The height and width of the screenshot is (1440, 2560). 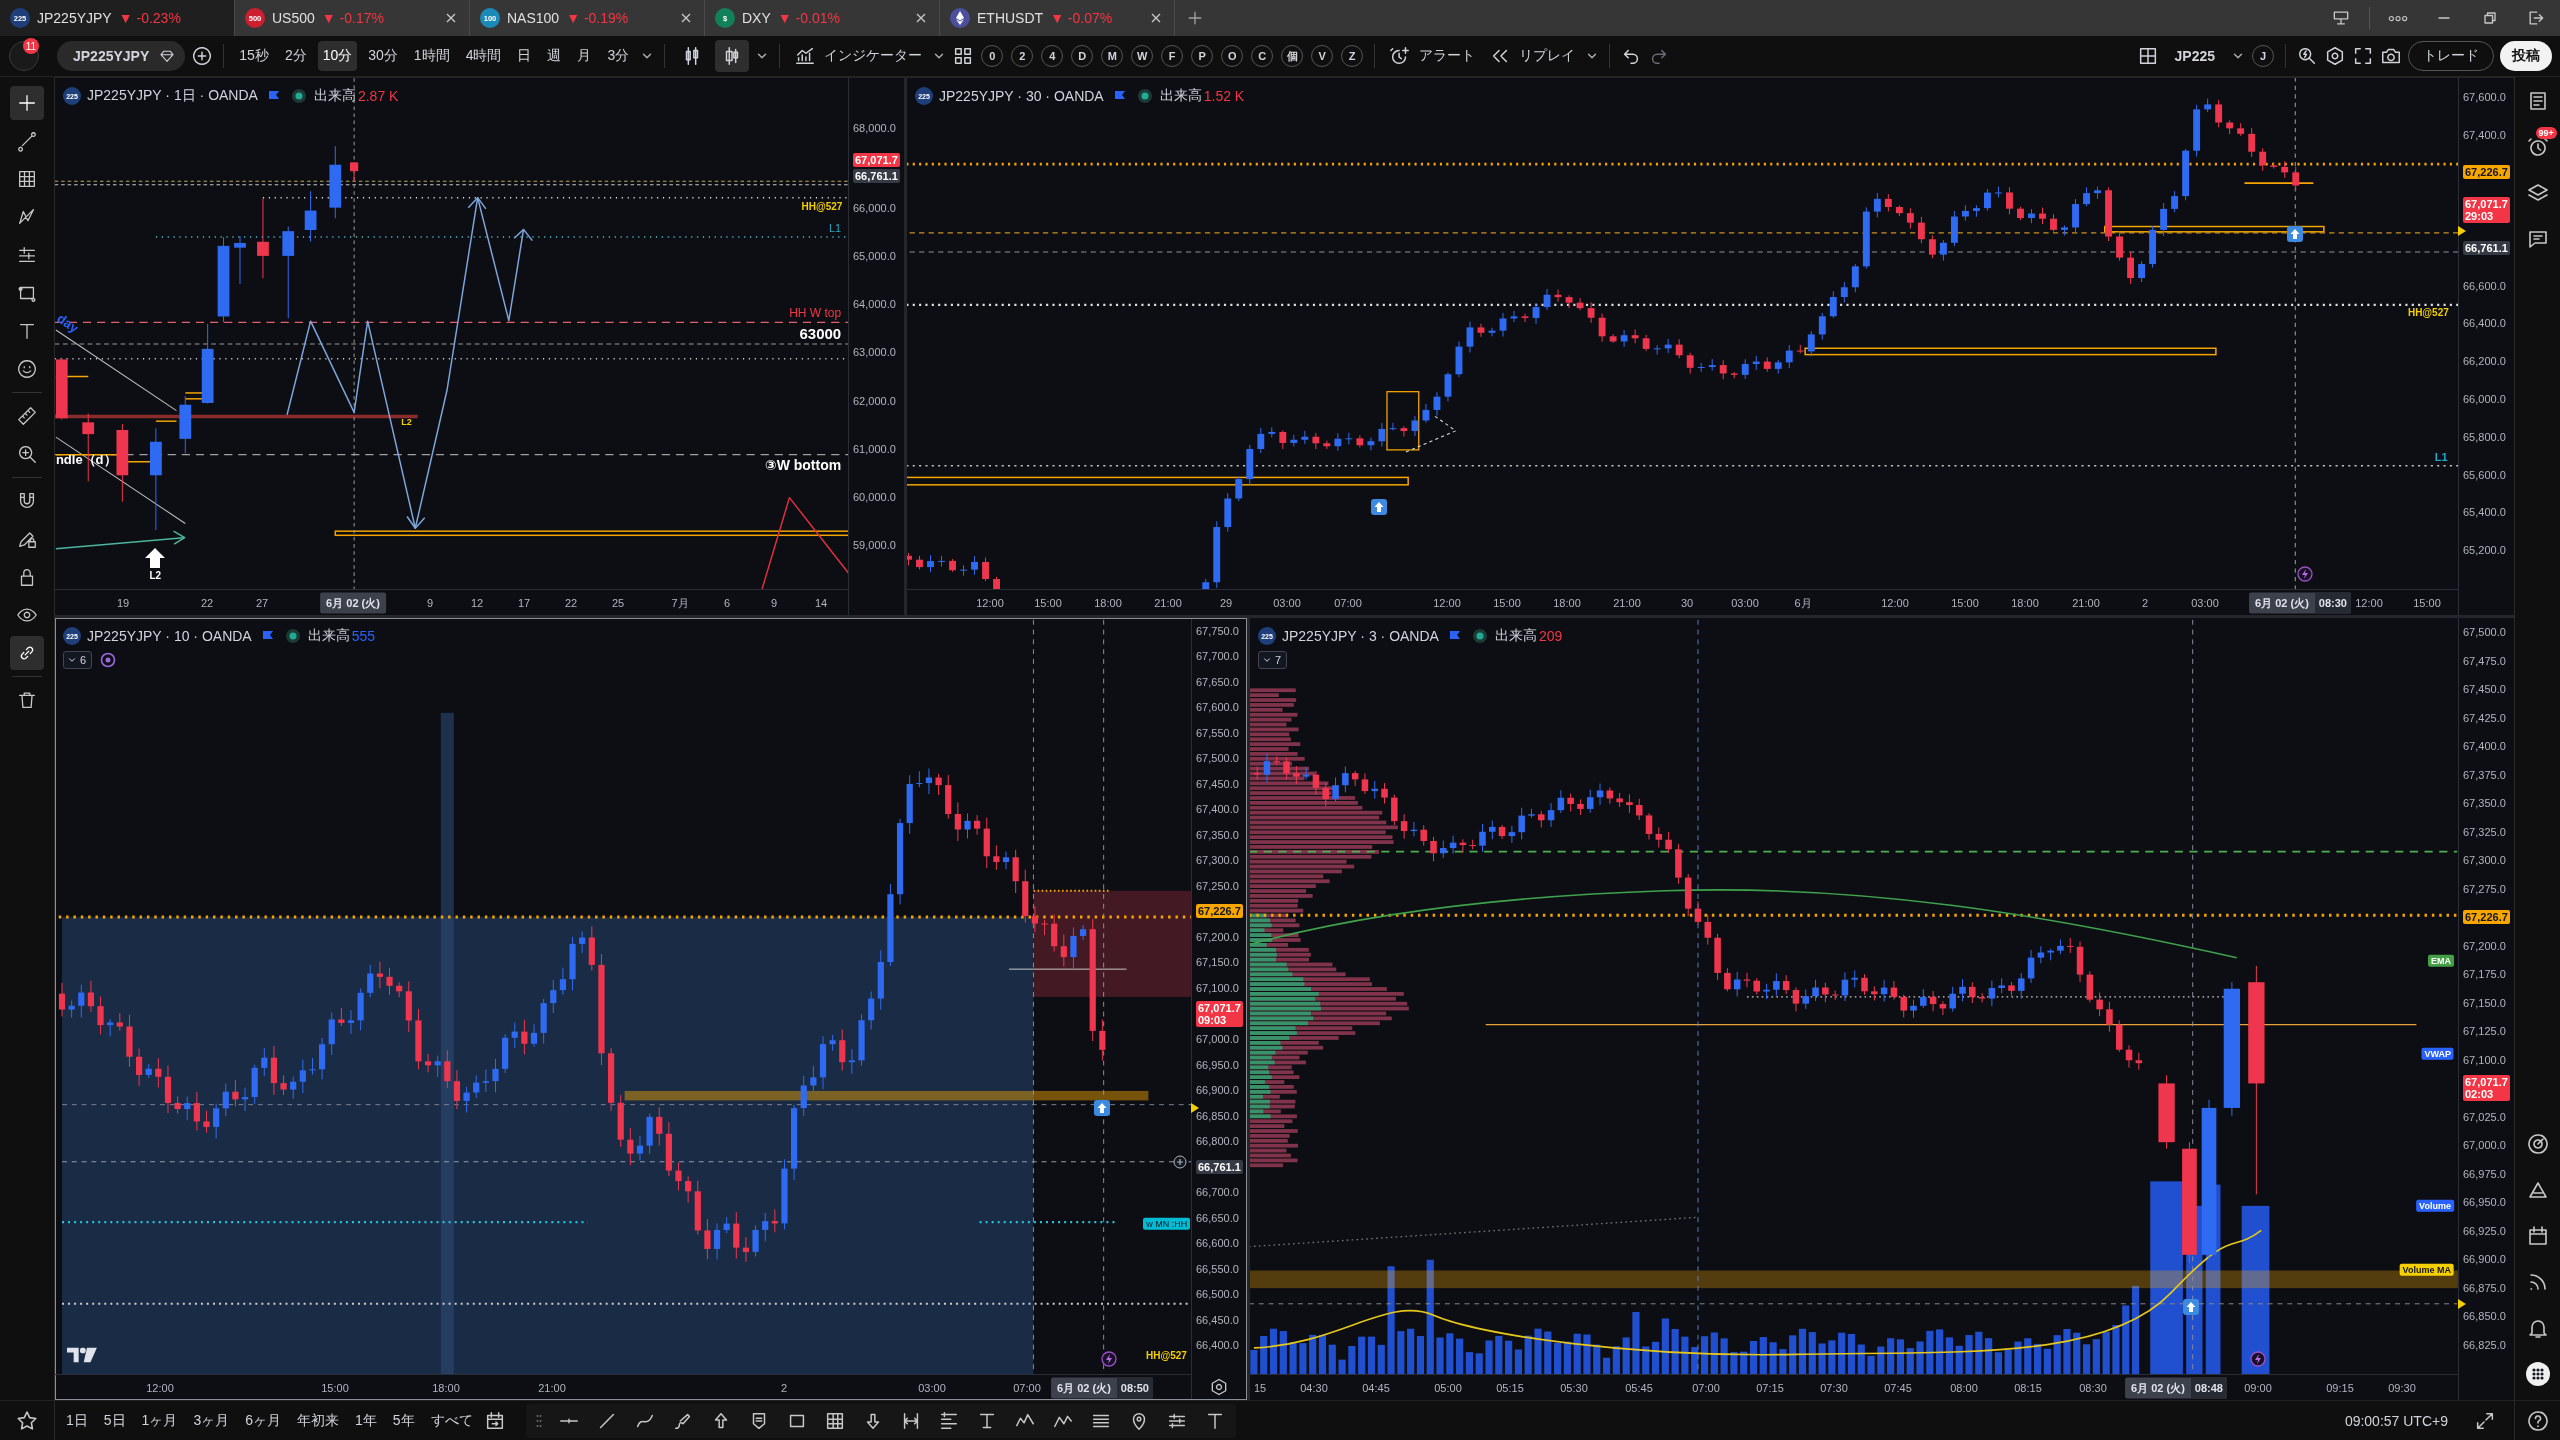 What do you see at coordinates (2194, 56) in the screenshot?
I see `layout-symbol-button: JP225` at bounding box center [2194, 56].